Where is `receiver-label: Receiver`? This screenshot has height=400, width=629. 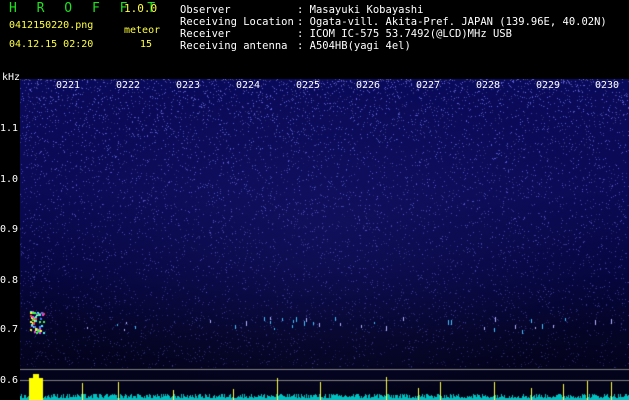 receiver-label: Receiver is located at coordinates (205, 34).